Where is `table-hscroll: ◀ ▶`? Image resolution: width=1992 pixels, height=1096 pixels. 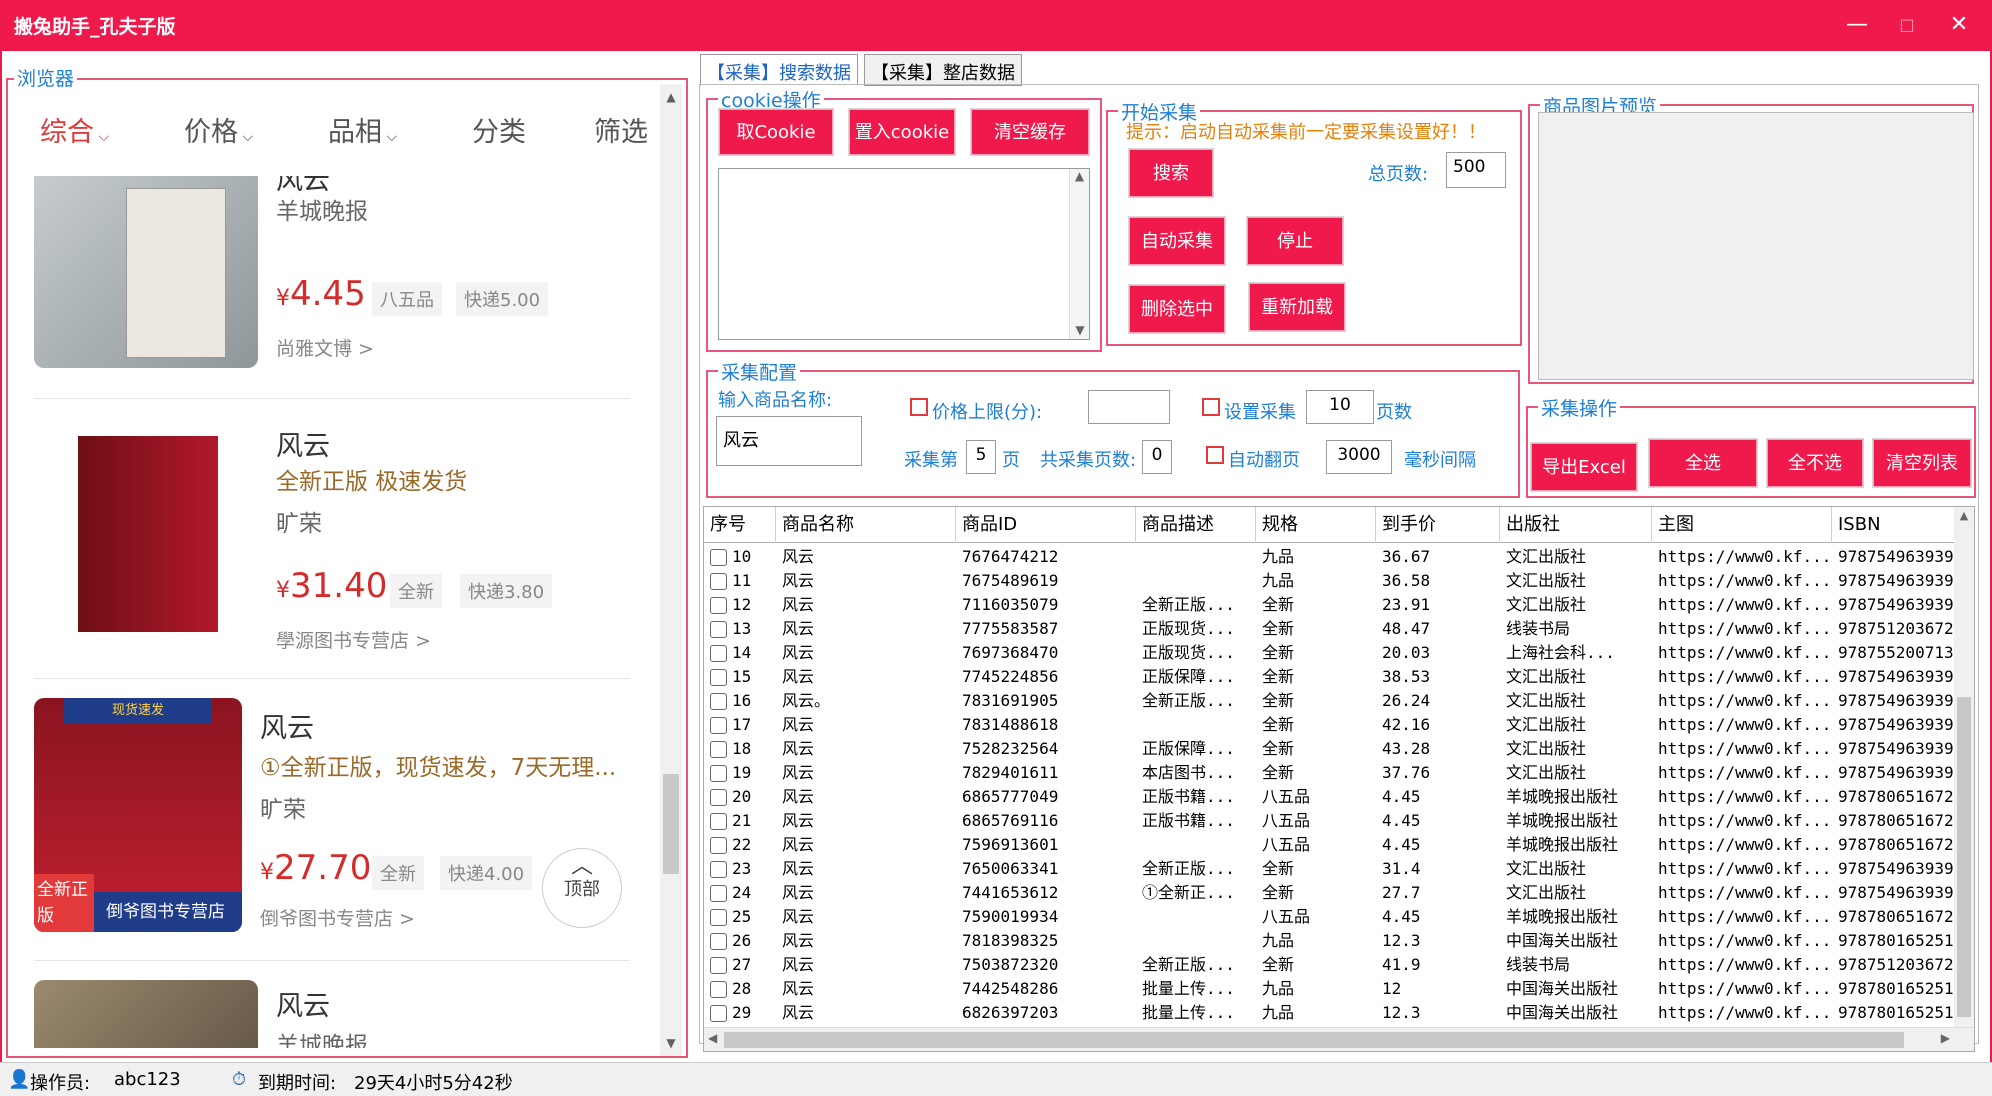
table-hscroll: ◀ ▶ is located at coordinates (1339, 1039).